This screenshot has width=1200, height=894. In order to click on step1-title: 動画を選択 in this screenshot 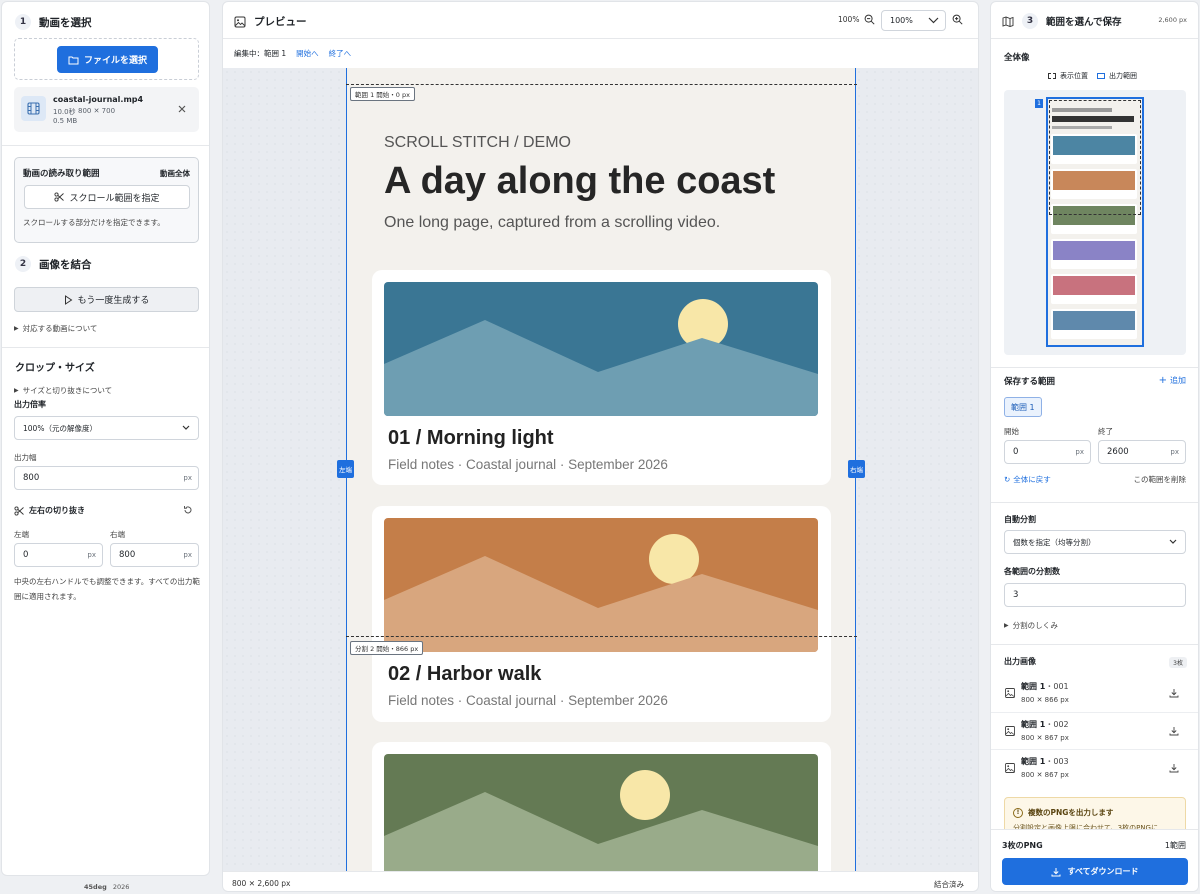, I will do `click(65, 22)`.